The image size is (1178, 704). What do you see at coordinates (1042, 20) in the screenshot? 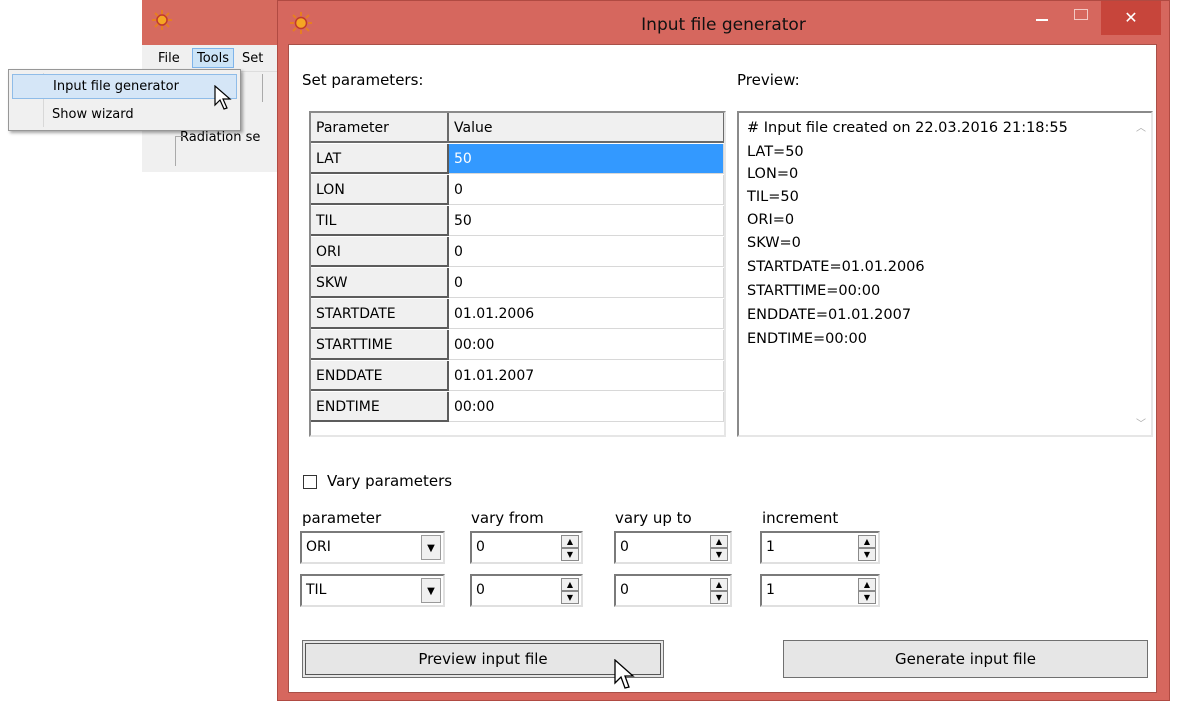
I see `minimize-icon` at bounding box center [1042, 20].